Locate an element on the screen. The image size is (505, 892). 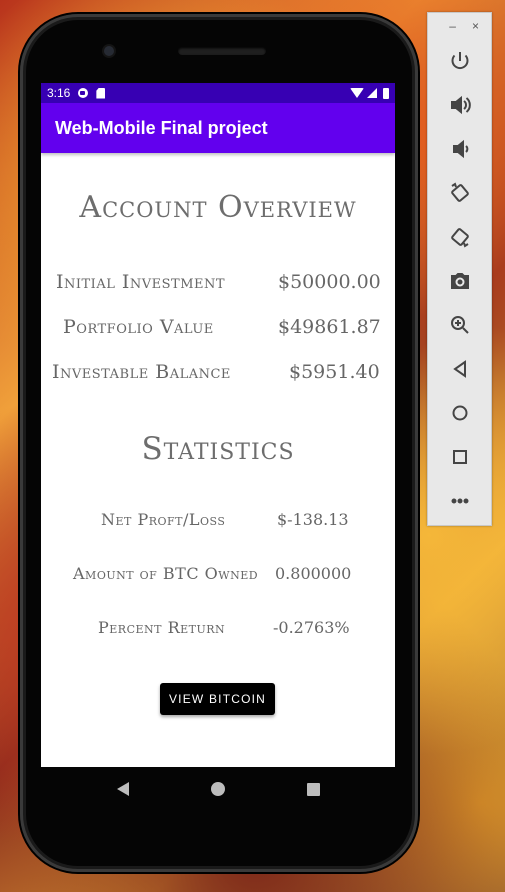
wifi-icon is located at coordinates (357, 93).